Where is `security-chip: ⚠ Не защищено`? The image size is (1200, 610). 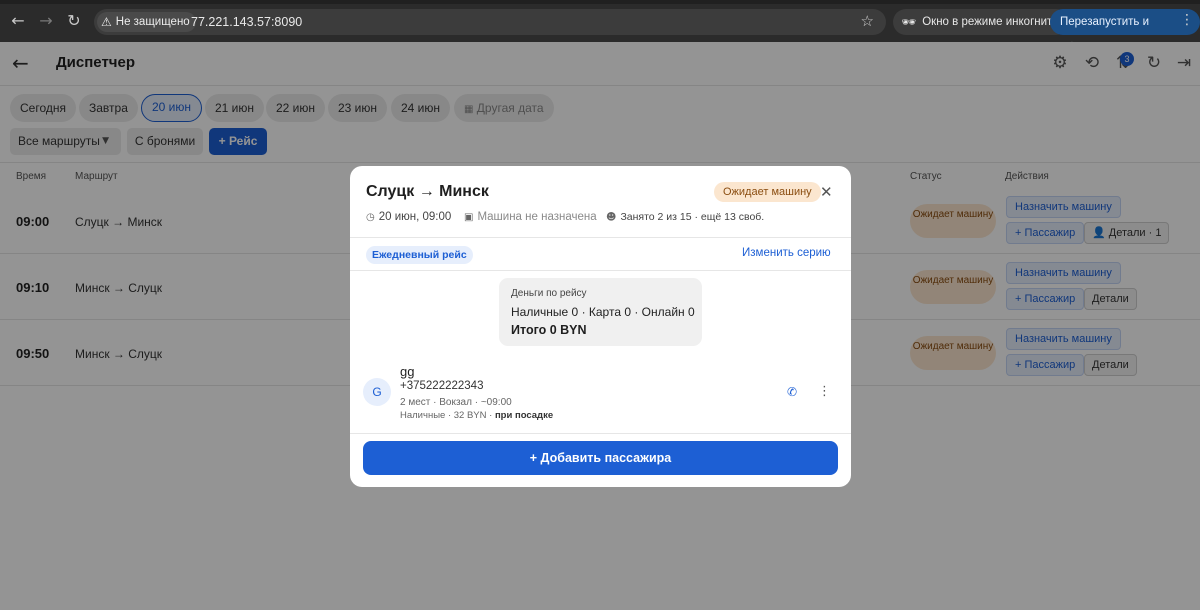
security-chip: ⚠ Не защищено is located at coordinates (146, 22).